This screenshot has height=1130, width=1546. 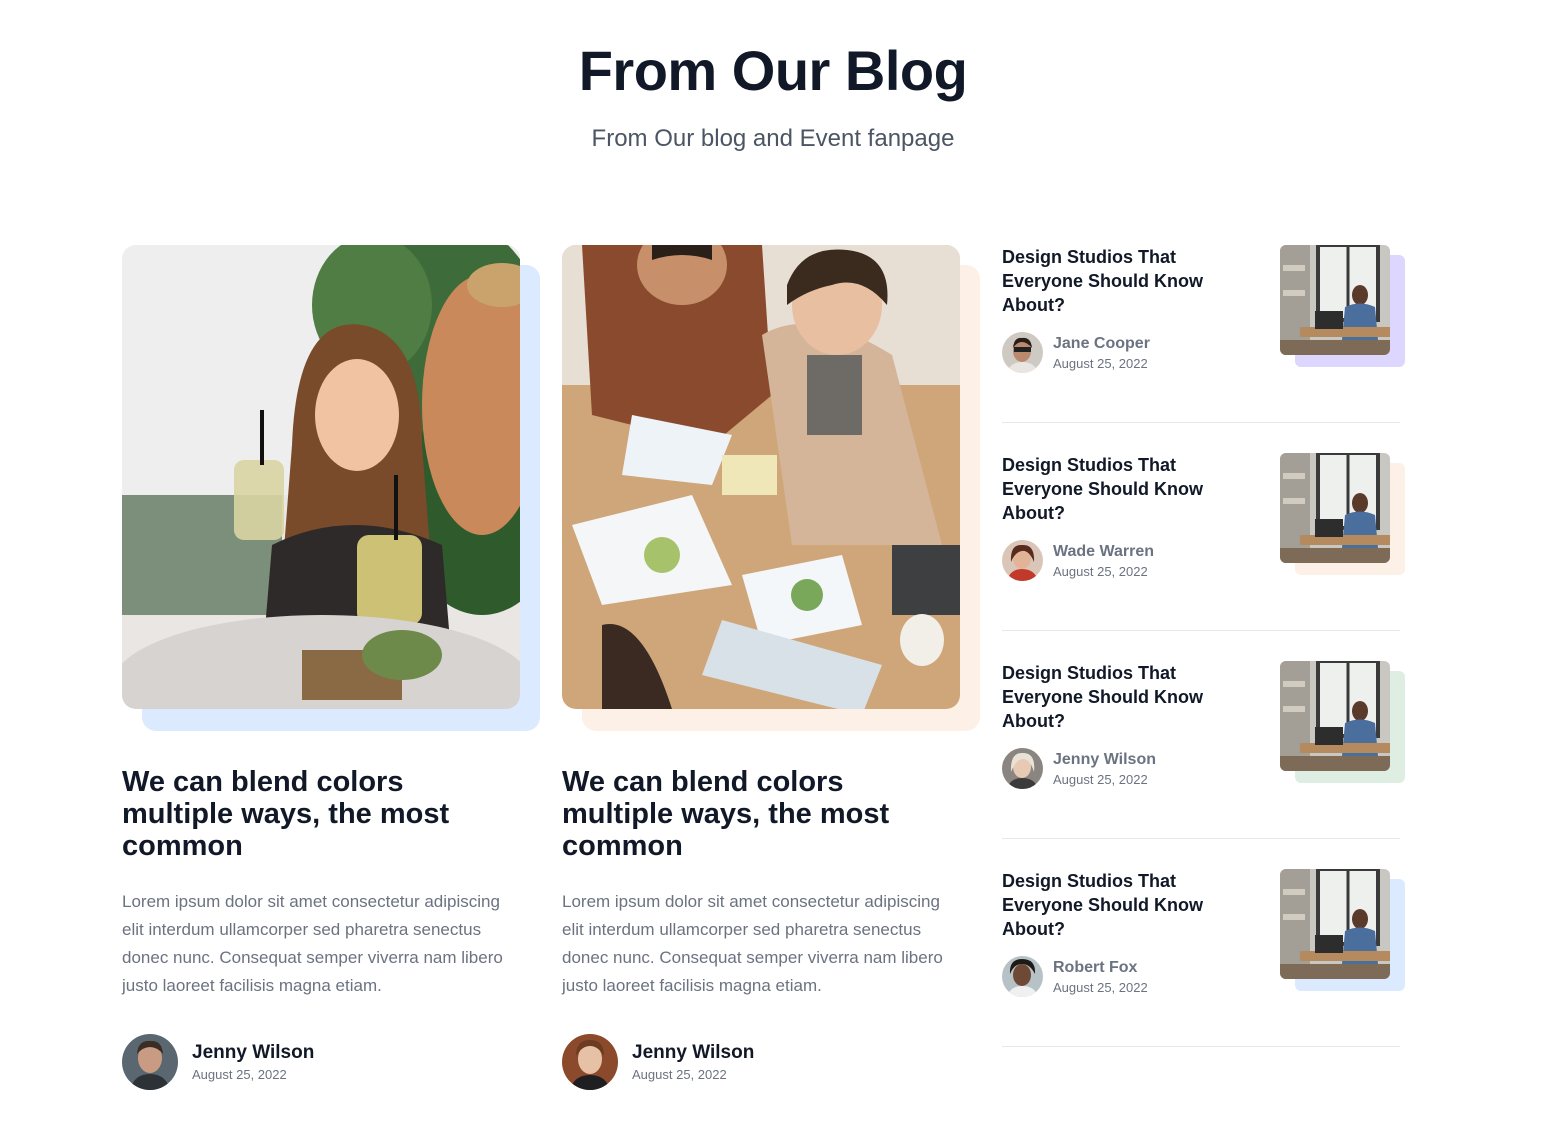 I want to click on author-name: Wade Warren, so click(x=1104, y=551).